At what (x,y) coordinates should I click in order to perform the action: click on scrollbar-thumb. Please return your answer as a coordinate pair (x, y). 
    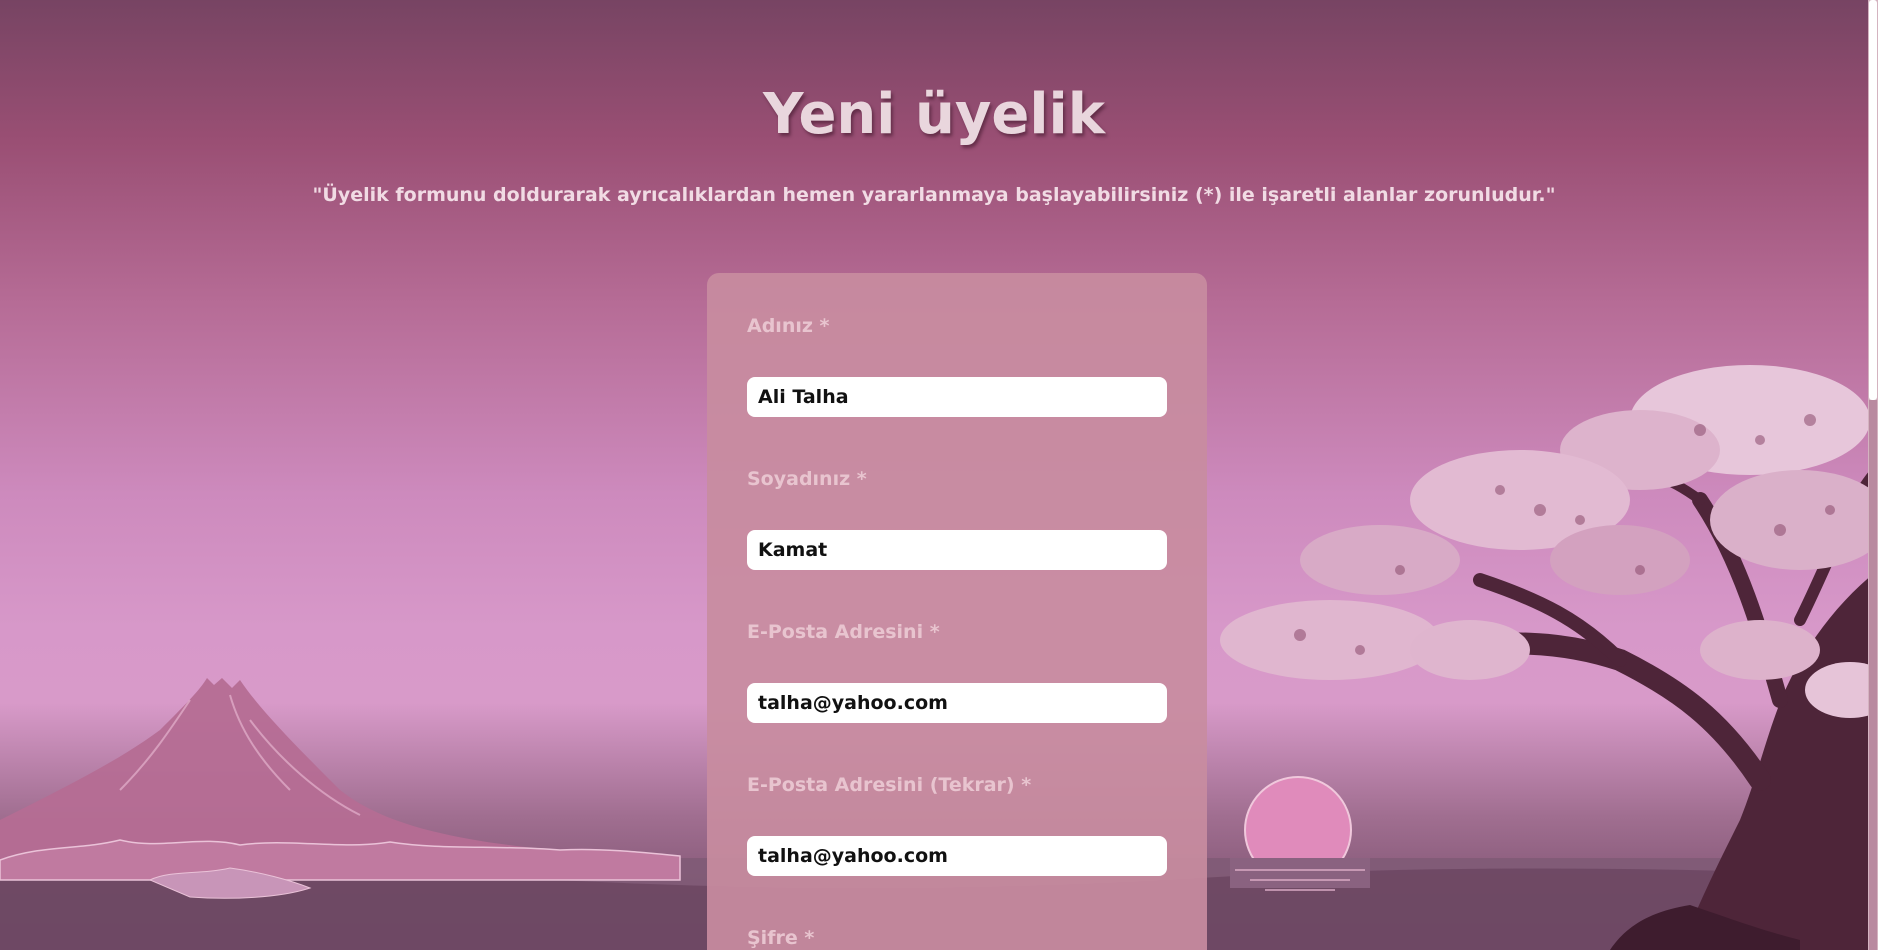
    Looking at the image, I should click on (1873, 200).